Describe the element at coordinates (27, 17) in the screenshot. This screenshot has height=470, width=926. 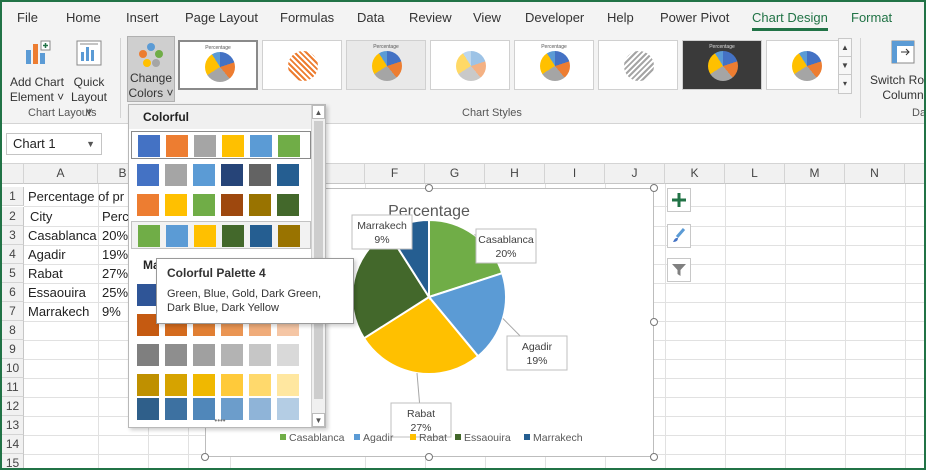
I see `tab-file: File` at that location.